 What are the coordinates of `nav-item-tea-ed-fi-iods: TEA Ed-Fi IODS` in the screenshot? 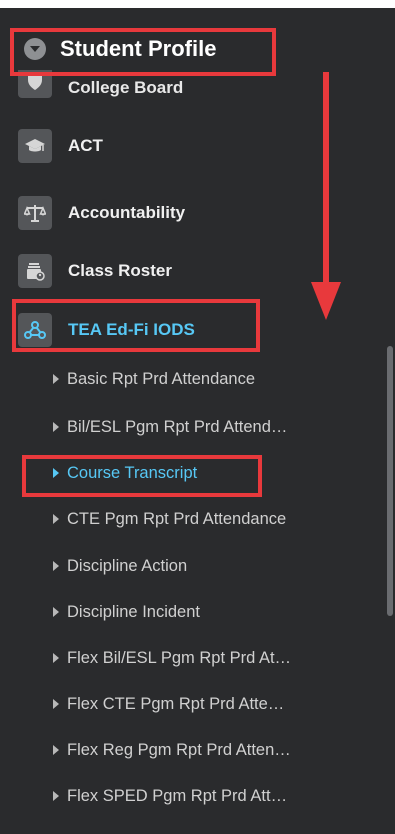 It's located at (106, 330).